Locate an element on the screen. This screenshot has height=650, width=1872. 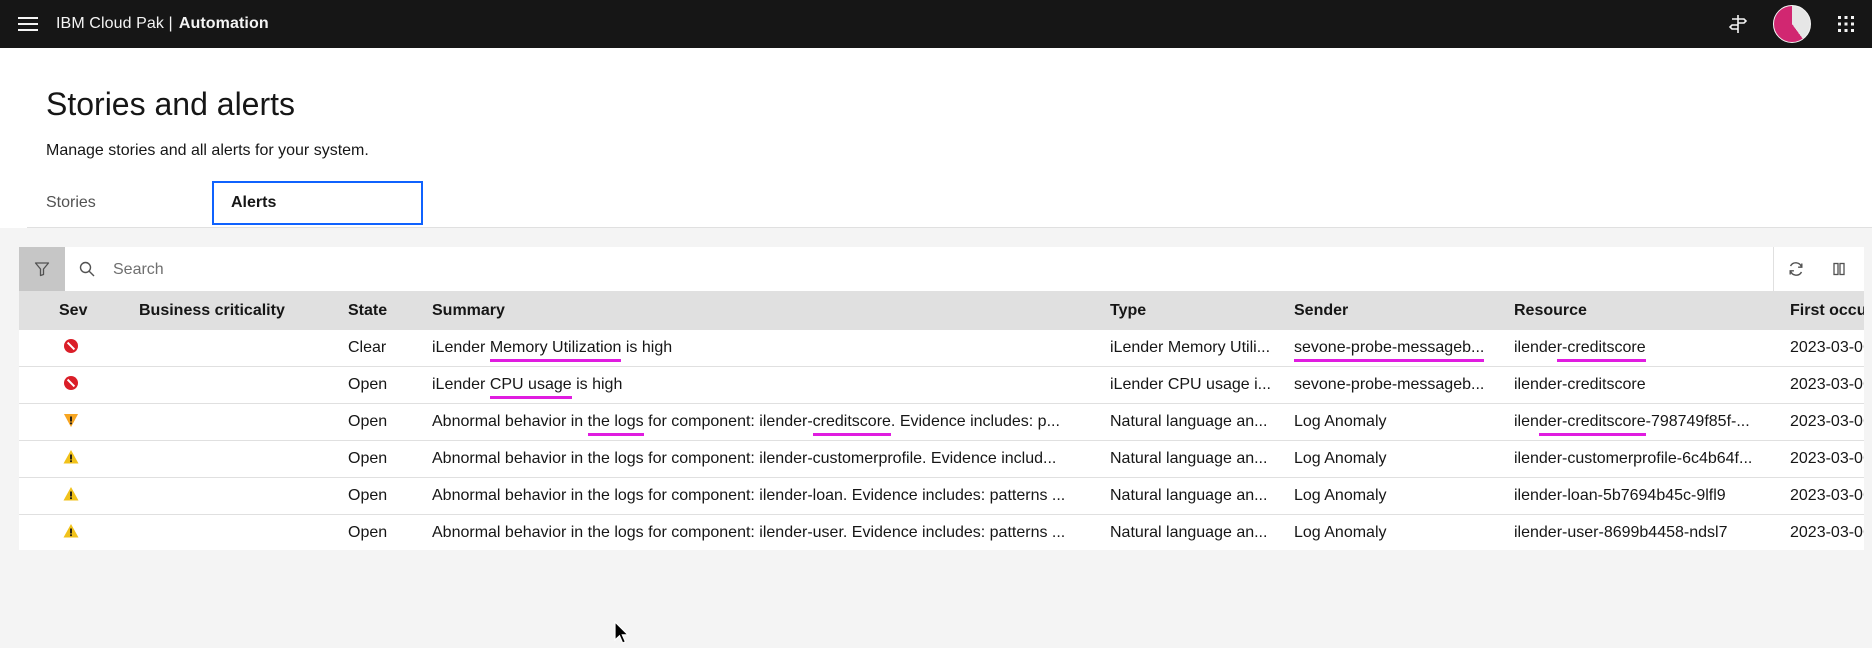
column-header-business-criticality: Business criticality is located at coordinates (243, 311).